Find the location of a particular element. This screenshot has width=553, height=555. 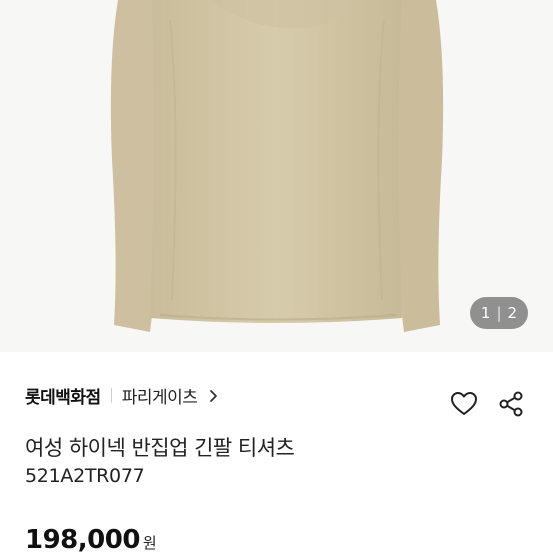

brand-name: 롯데백화점 is located at coordinates (63, 395).